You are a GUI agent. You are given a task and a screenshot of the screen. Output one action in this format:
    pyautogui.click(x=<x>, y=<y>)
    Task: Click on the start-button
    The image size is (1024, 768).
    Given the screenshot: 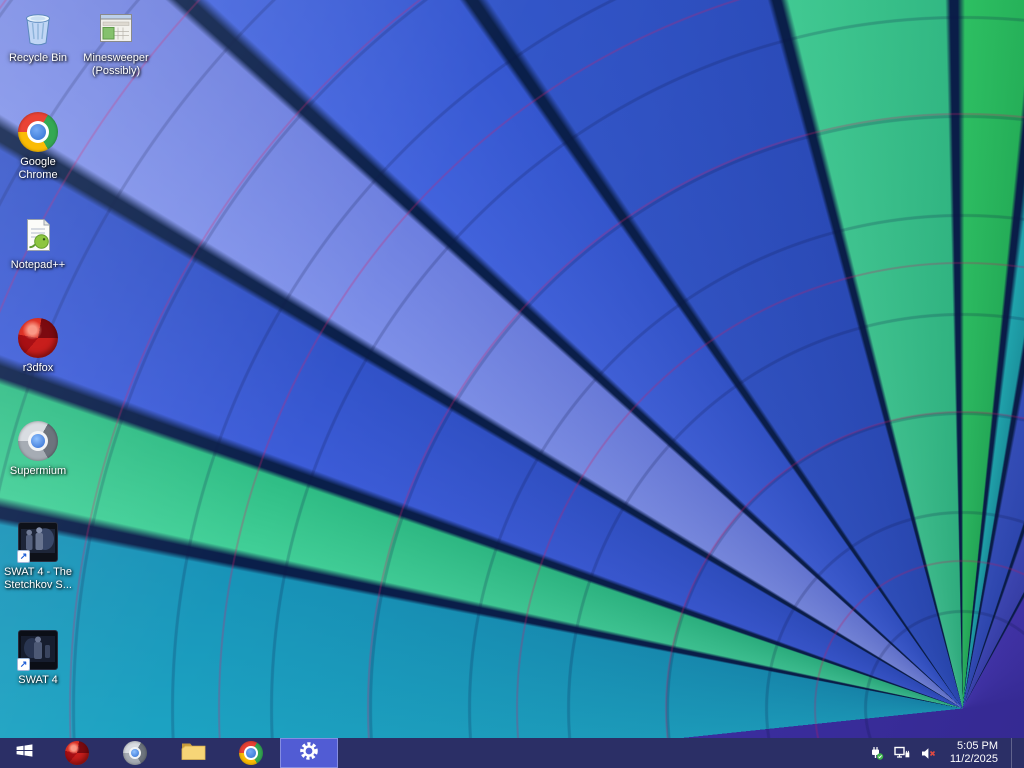 What is the action you would take?
    pyautogui.click(x=24, y=753)
    